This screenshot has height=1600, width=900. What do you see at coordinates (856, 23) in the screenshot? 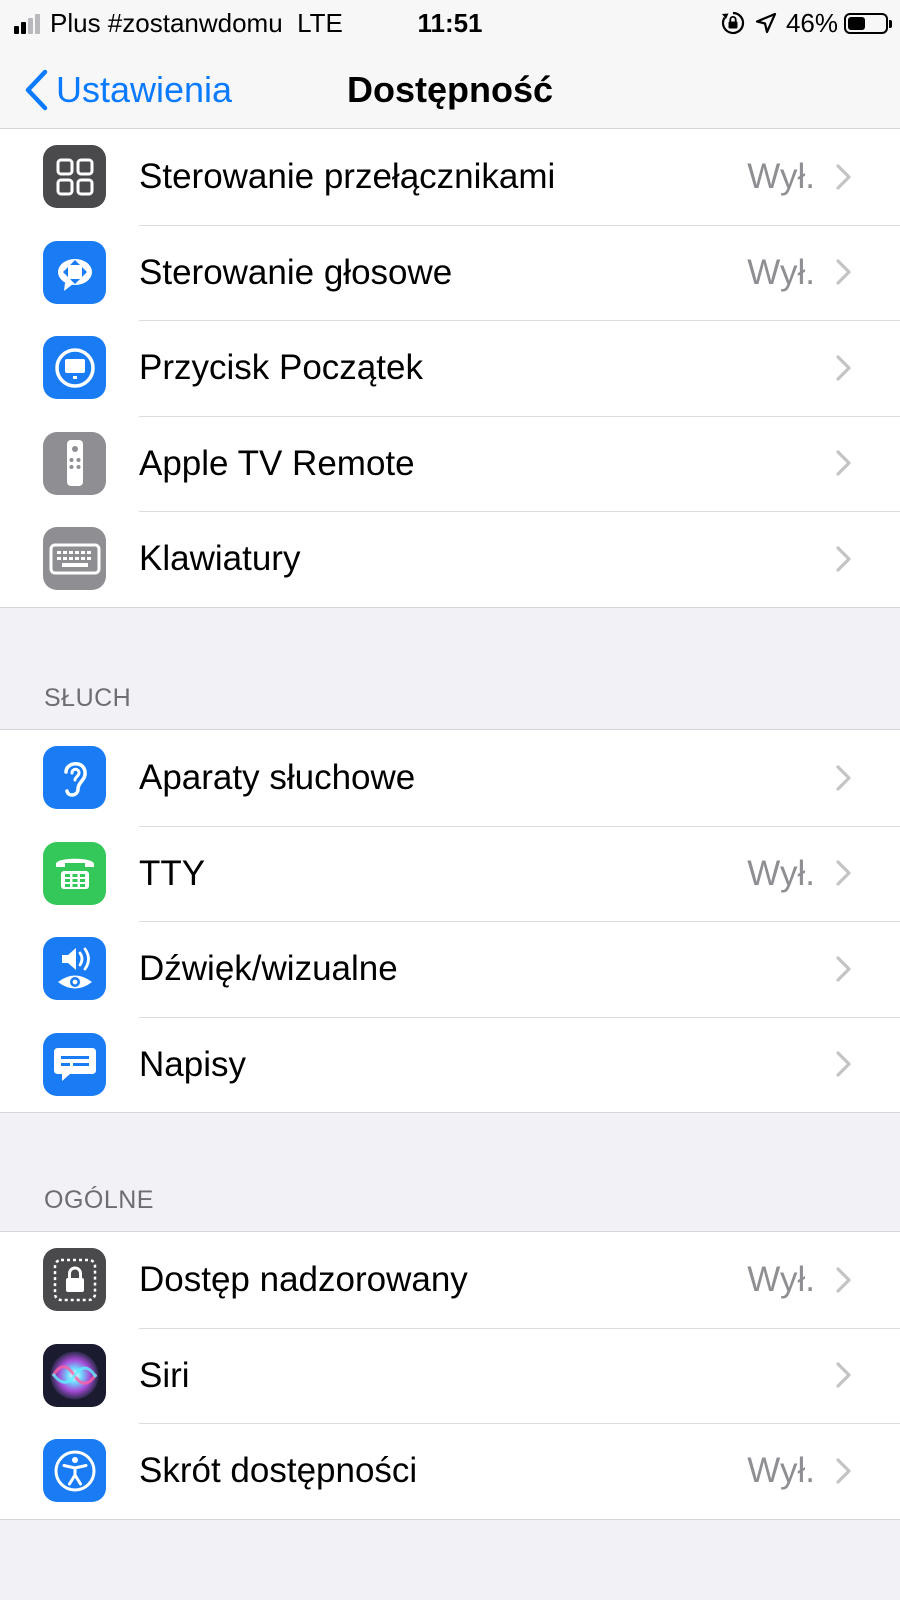
I see `battery-level-fill` at bounding box center [856, 23].